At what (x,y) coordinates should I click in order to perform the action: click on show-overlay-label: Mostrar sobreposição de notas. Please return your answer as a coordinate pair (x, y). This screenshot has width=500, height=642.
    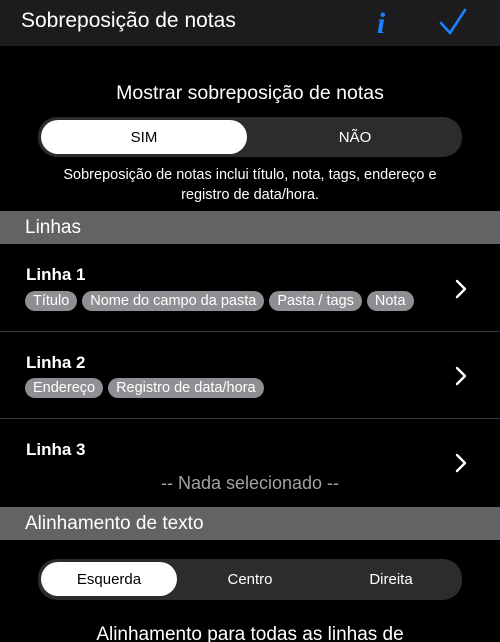
    Looking at the image, I should click on (250, 93).